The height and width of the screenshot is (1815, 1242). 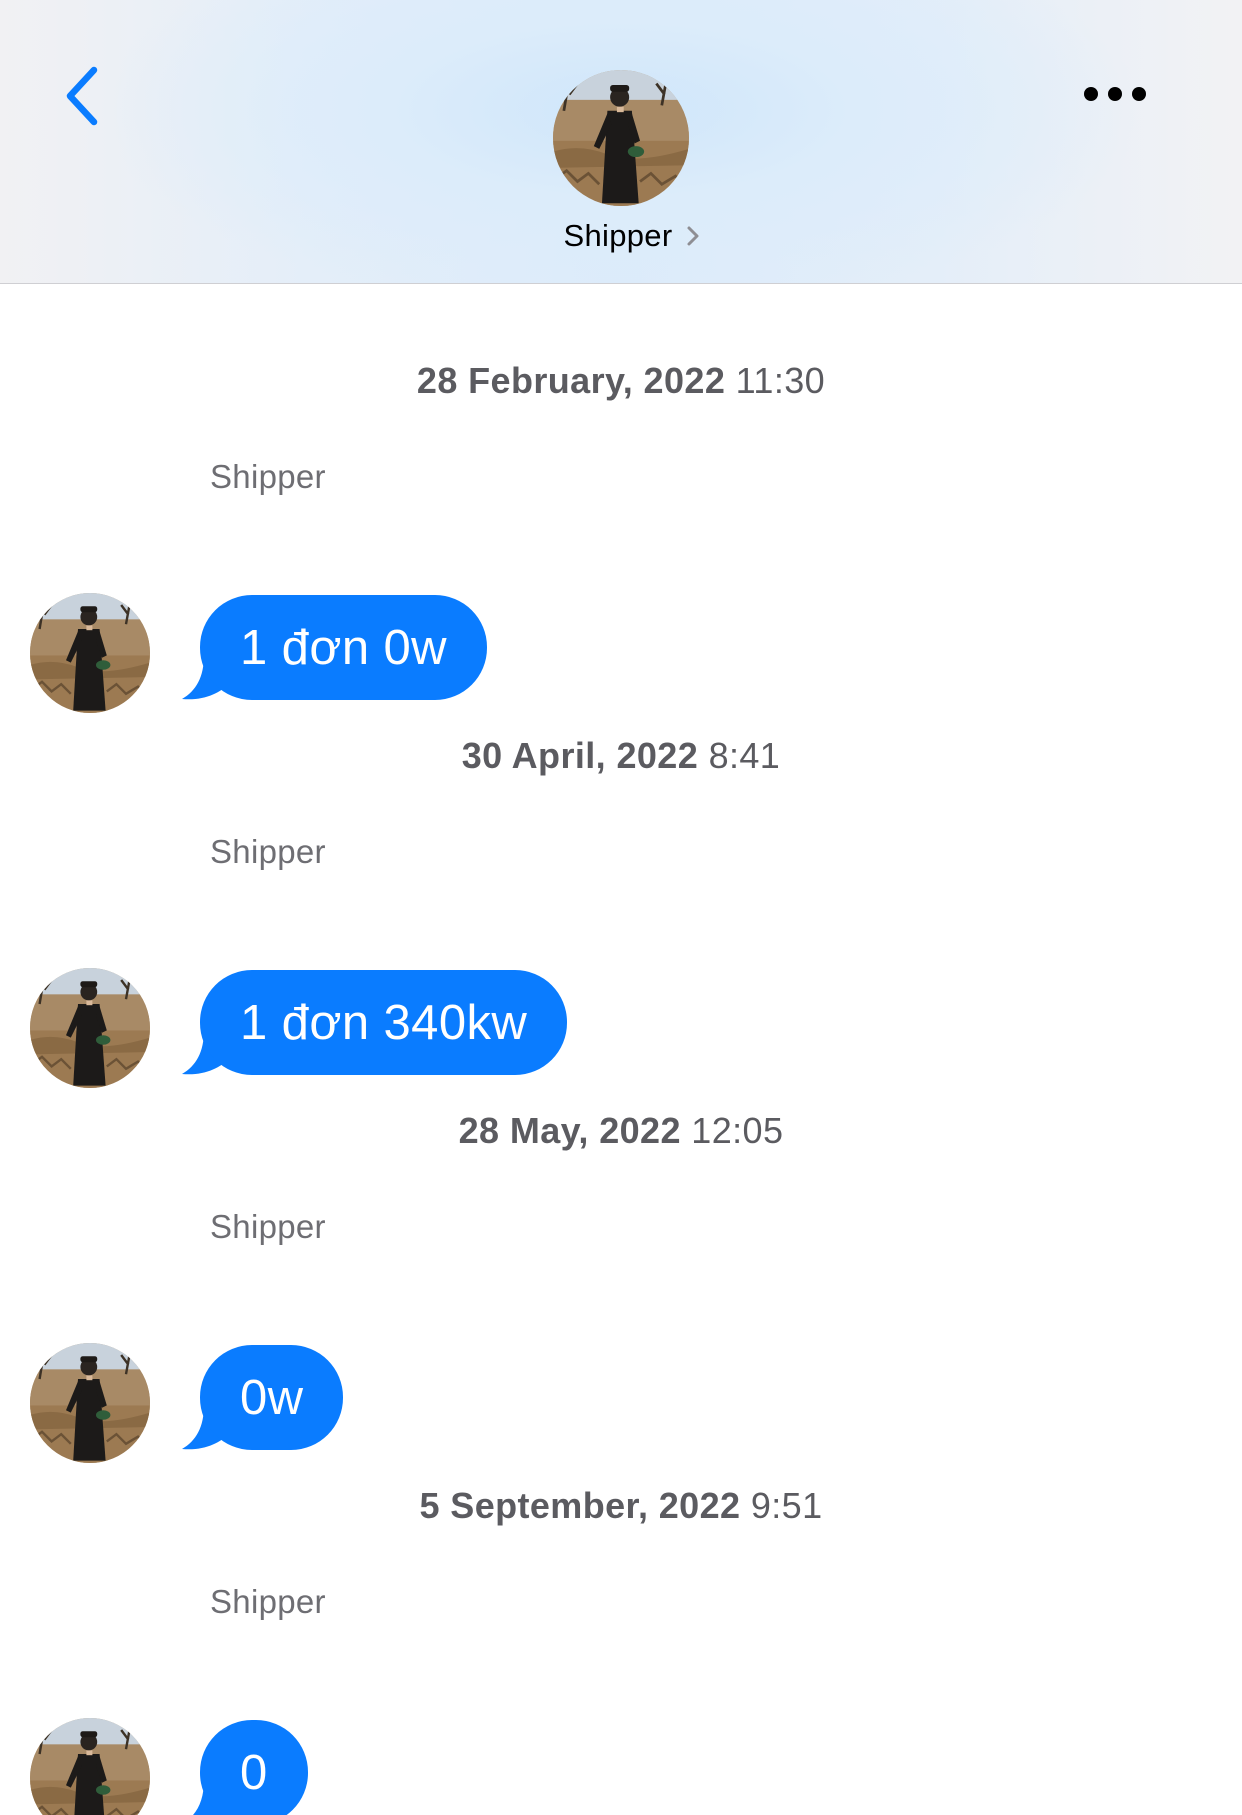 I want to click on message-bubble-container: 0w, so click(x=263, y=1397).